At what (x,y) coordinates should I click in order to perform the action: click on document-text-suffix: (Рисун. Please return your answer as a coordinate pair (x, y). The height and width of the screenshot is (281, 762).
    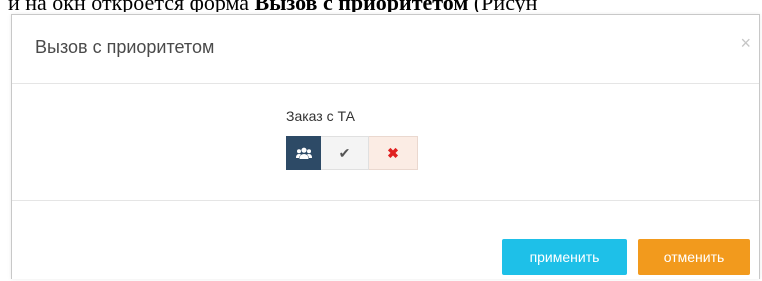
    Looking at the image, I should click on (503, 6).